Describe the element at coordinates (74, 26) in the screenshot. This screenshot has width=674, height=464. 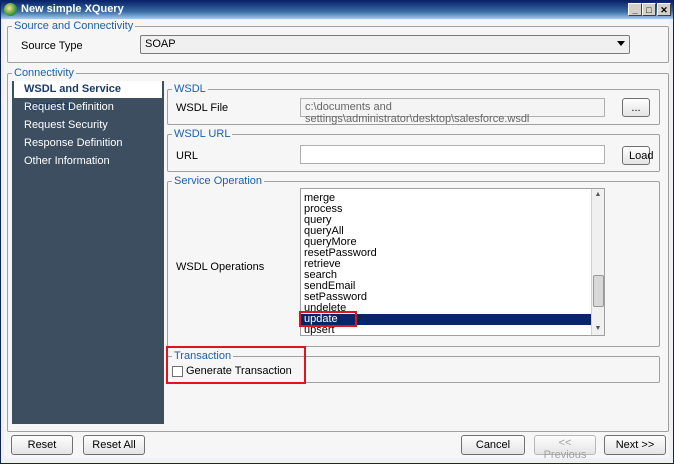
I see `group-legend: Source and Connectivity` at that location.